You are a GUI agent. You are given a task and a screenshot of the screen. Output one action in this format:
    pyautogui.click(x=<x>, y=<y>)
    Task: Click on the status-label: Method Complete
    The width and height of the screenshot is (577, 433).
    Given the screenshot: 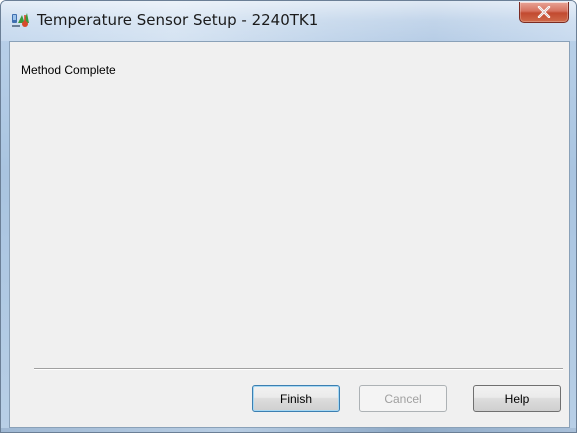 What is the action you would take?
    pyautogui.click(x=68, y=70)
    